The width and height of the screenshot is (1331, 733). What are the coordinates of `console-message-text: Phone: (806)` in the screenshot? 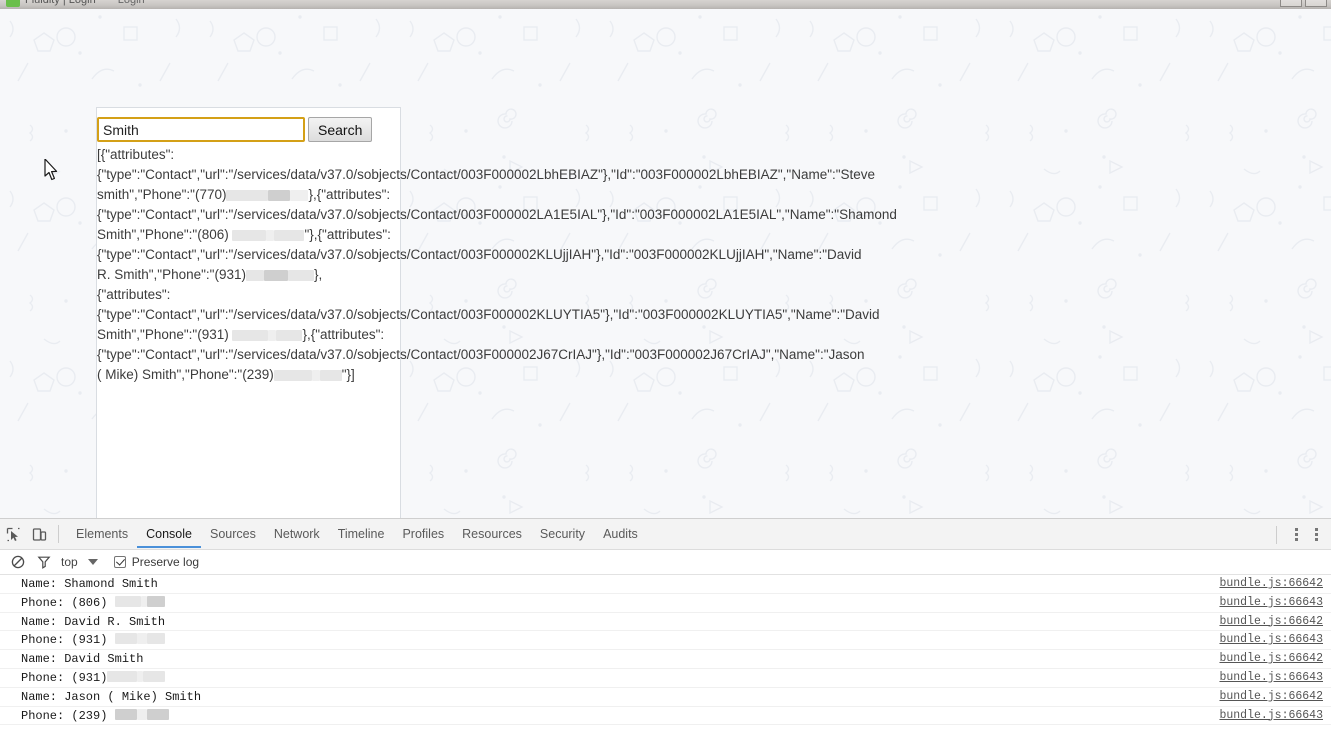 It's located at (93, 602).